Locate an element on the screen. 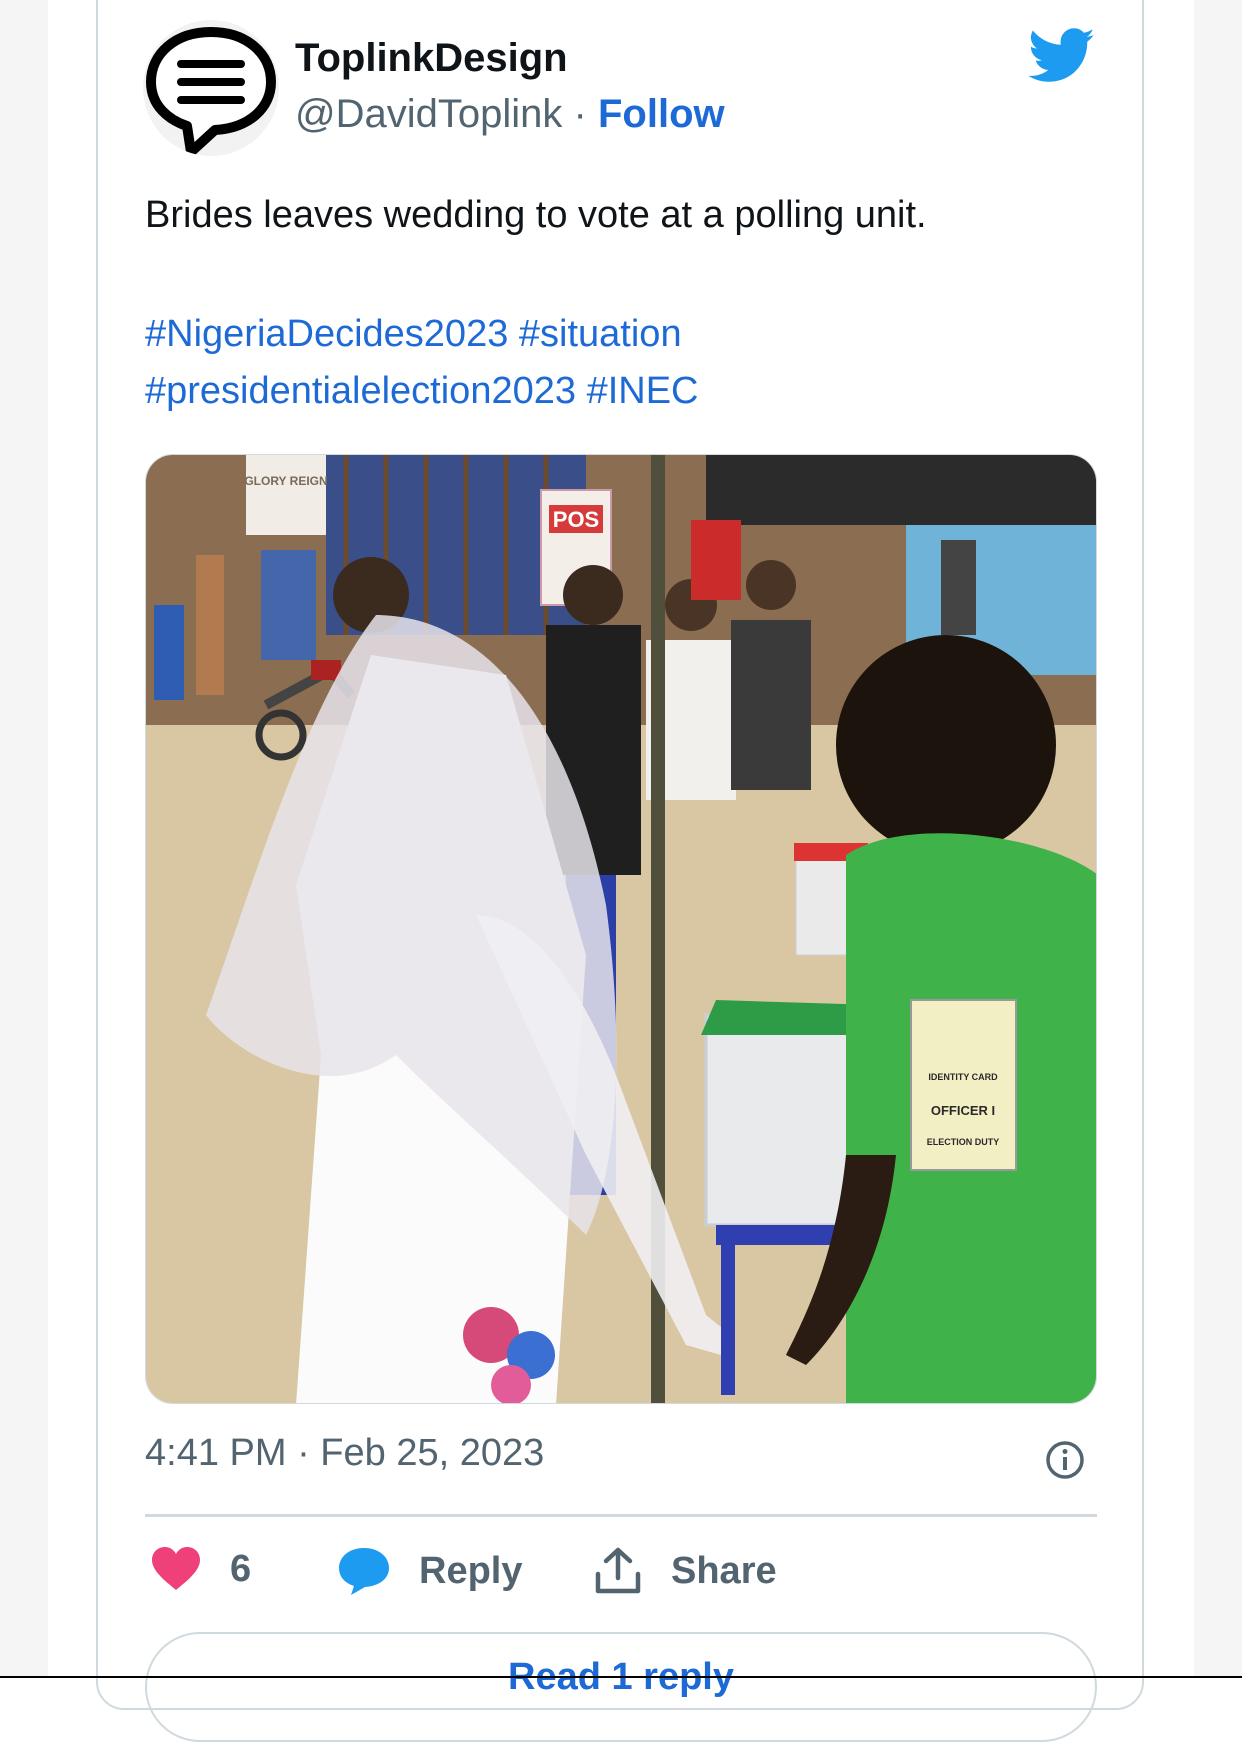  page-background-left is located at coordinates (24, 839).